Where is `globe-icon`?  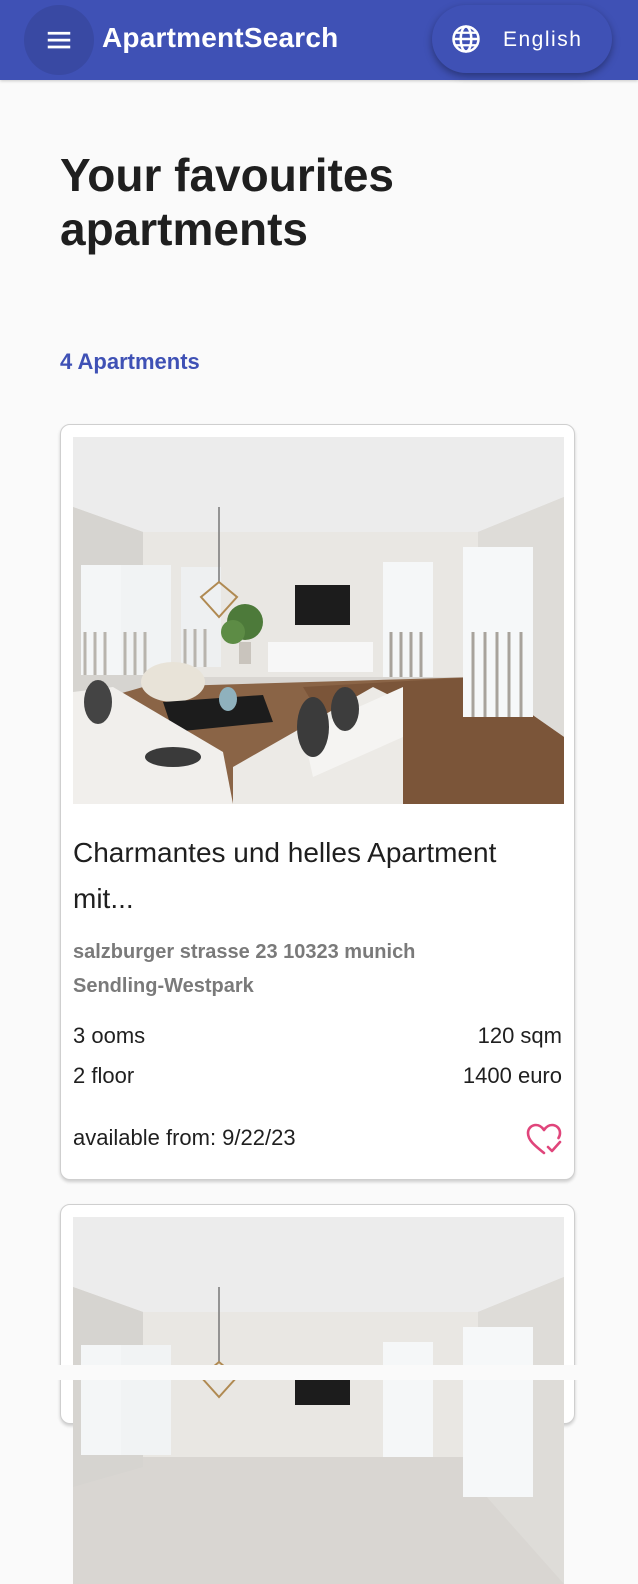
globe-icon is located at coordinates (466, 39).